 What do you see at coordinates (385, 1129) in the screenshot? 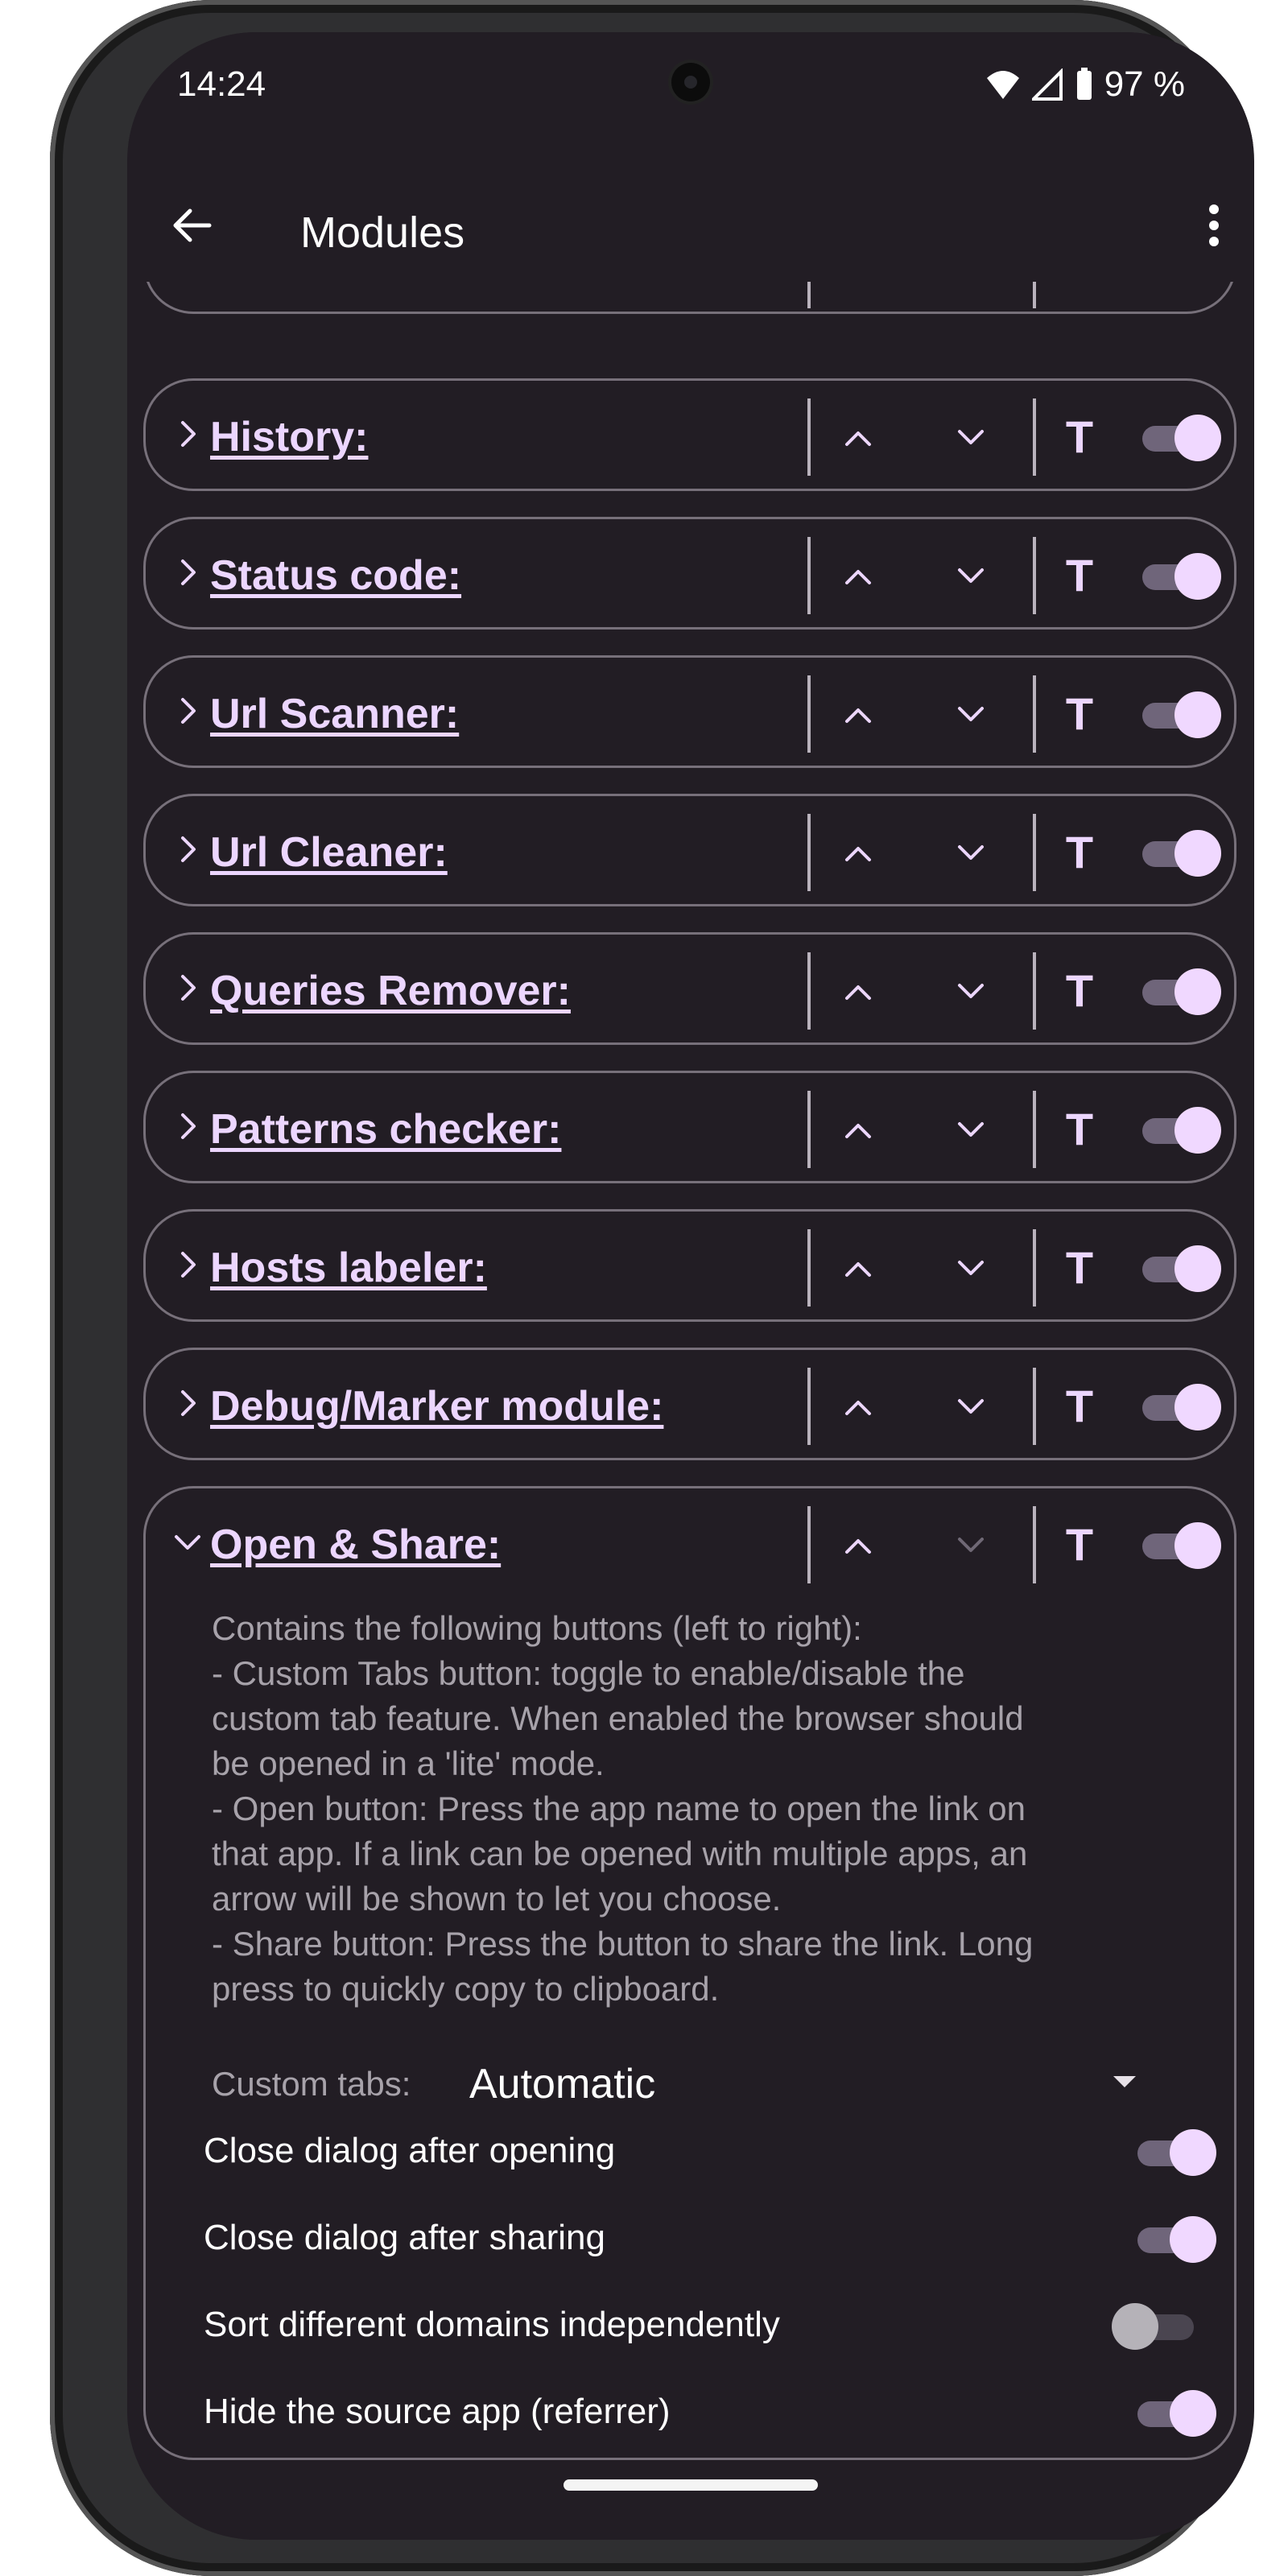
I see `module-title: Patterns checker:` at bounding box center [385, 1129].